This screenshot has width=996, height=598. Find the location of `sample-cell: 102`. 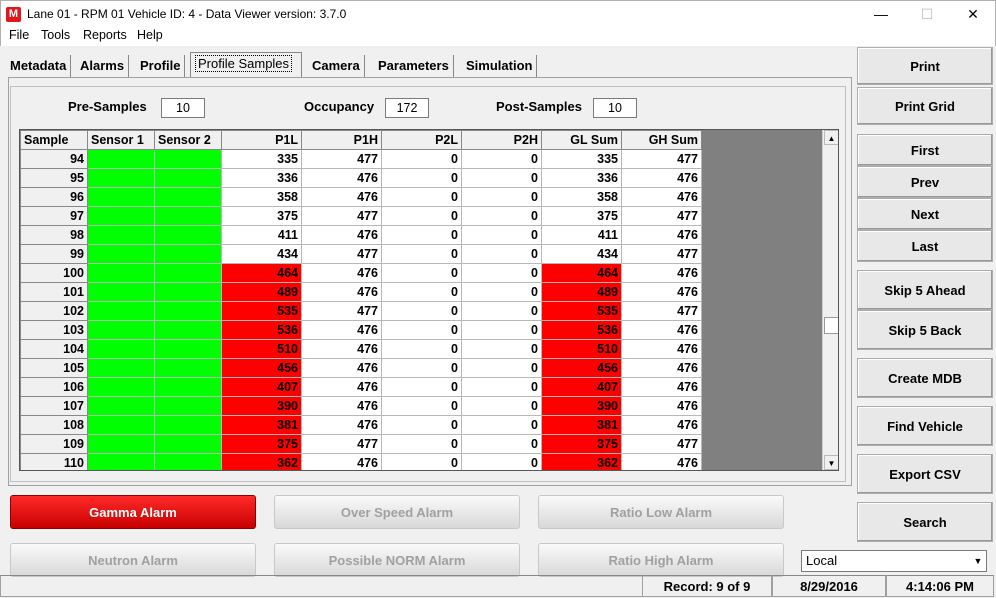

sample-cell: 102 is located at coordinates (54, 311).